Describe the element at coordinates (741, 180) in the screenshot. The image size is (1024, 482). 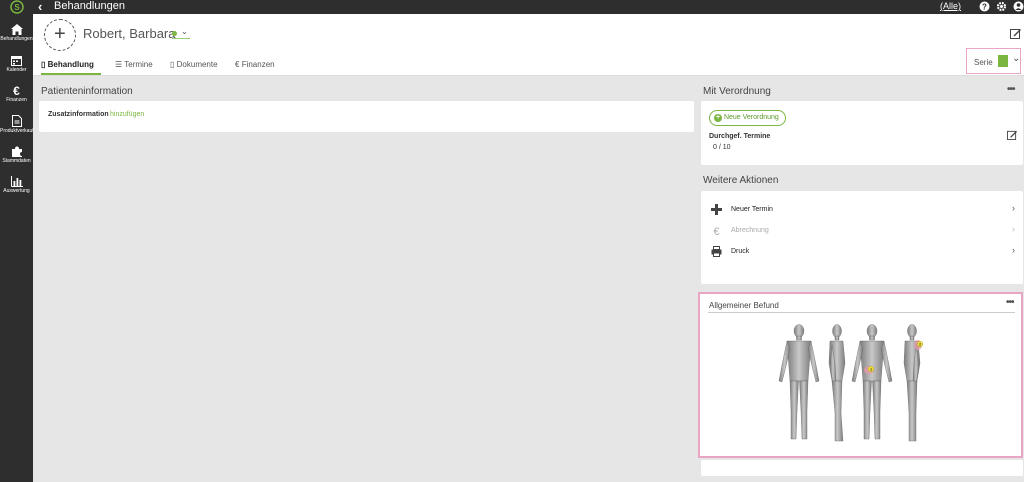
I see `section-title-aktionen: Weitere Aktionen` at that location.